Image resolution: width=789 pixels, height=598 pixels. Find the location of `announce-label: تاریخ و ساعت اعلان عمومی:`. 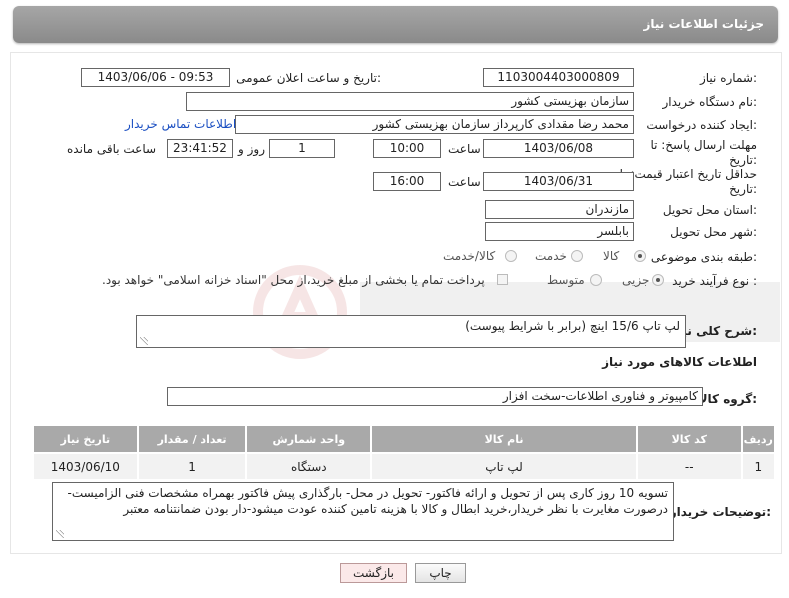

announce-label: تاریخ و ساعت اعلان عمومی: is located at coordinates (308, 78).